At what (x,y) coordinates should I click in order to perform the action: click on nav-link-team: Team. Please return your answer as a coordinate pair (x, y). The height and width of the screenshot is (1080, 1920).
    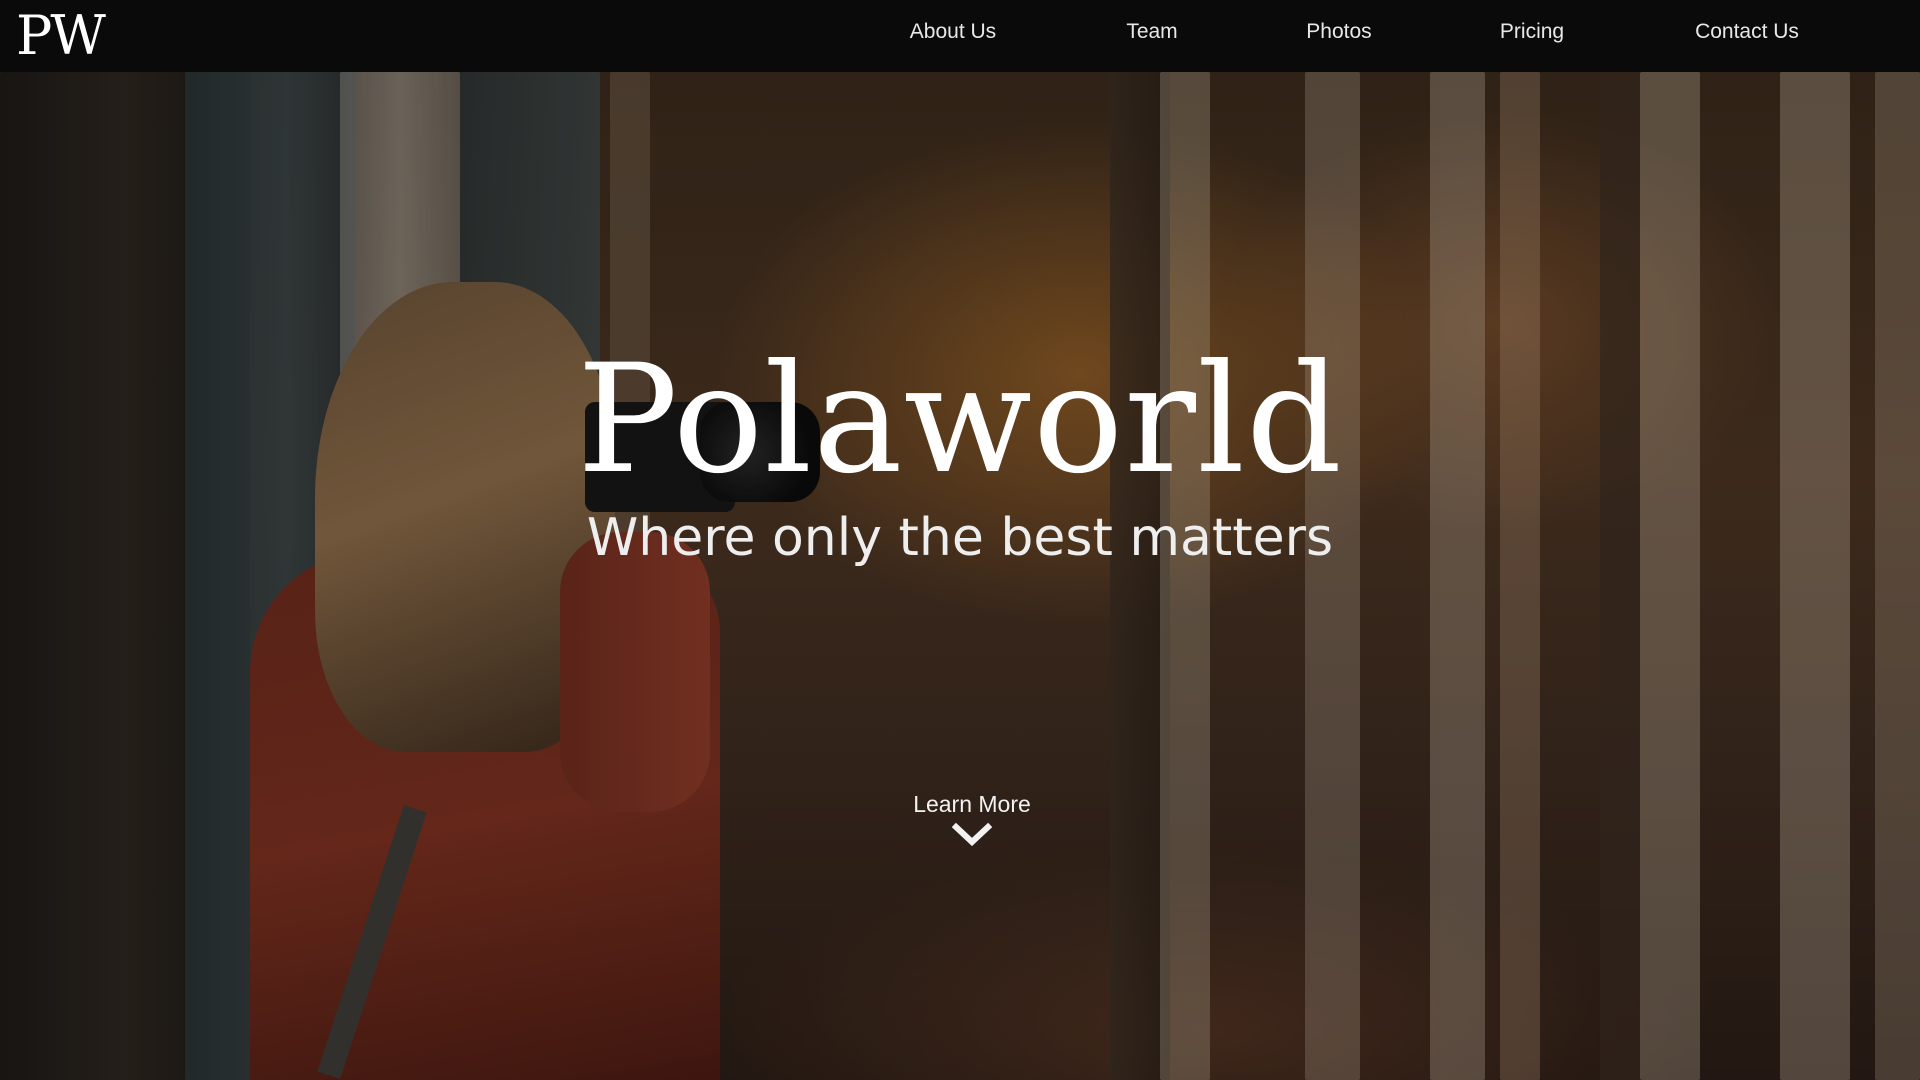
    Looking at the image, I should click on (1151, 32).